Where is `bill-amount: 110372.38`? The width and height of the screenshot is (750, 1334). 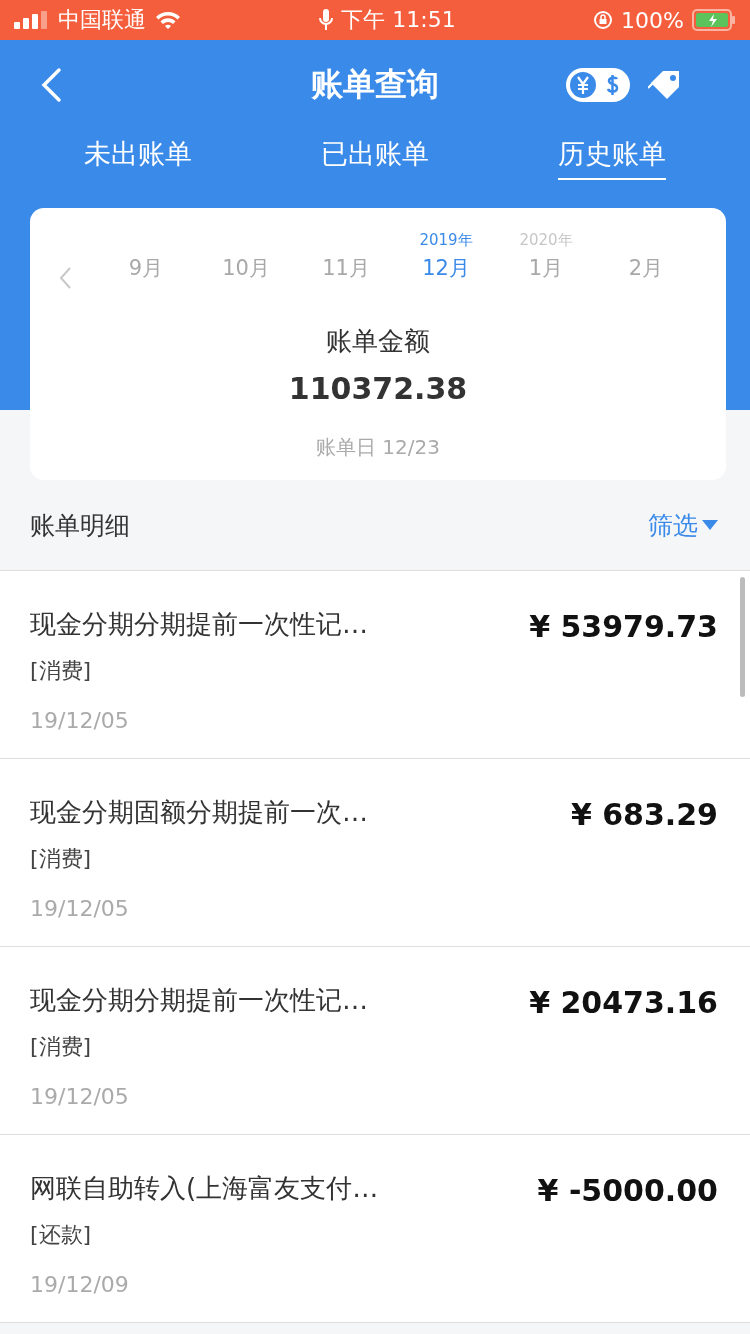
bill-amount: 110372.38 is located at coordinates (378, 388).